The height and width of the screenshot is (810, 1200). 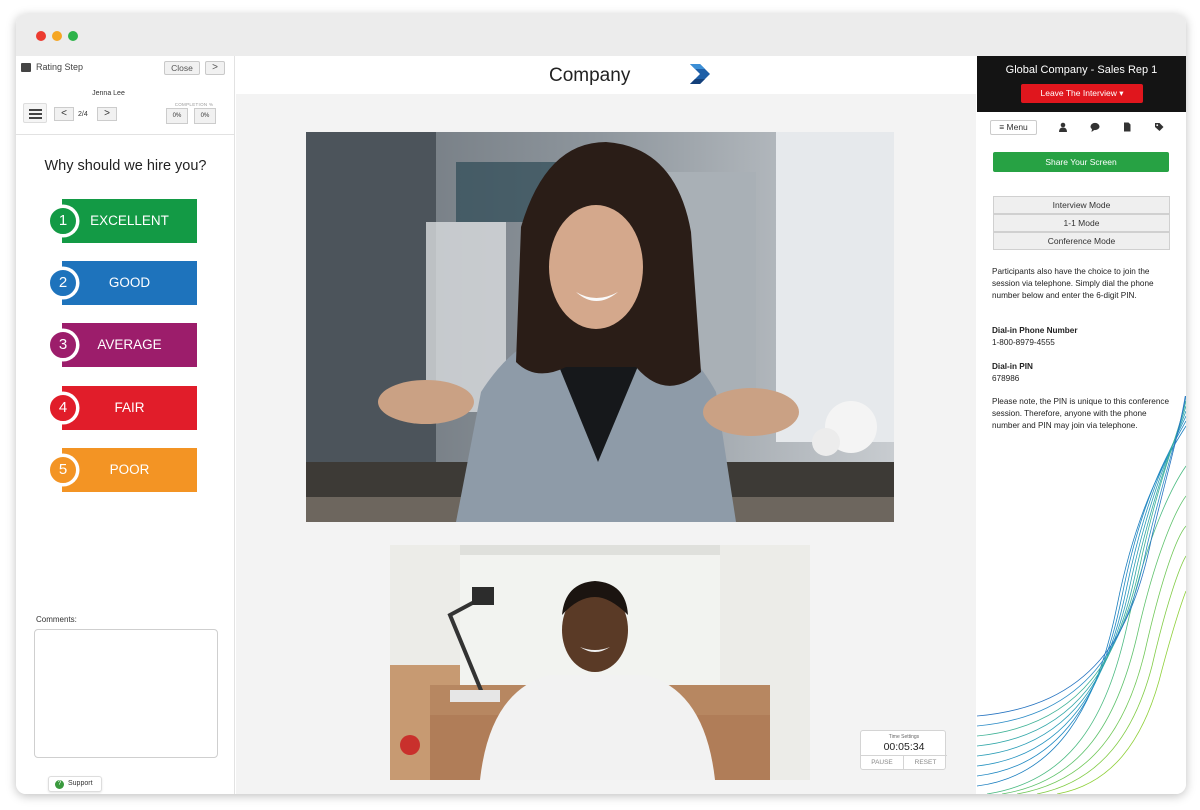 What do you see at coordinates (904, 737) in the screenshot?
I see `timer-label: Time Settings` at bounding box center [904, 737].